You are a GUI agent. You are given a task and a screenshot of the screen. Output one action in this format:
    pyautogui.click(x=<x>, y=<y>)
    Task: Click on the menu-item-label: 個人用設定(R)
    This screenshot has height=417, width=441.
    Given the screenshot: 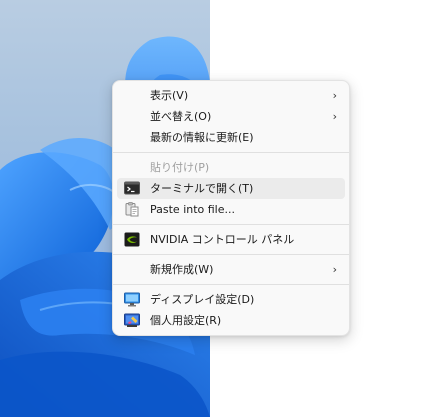 What is the action you would take?
    pyautogui.click(x=186, y=320)
    